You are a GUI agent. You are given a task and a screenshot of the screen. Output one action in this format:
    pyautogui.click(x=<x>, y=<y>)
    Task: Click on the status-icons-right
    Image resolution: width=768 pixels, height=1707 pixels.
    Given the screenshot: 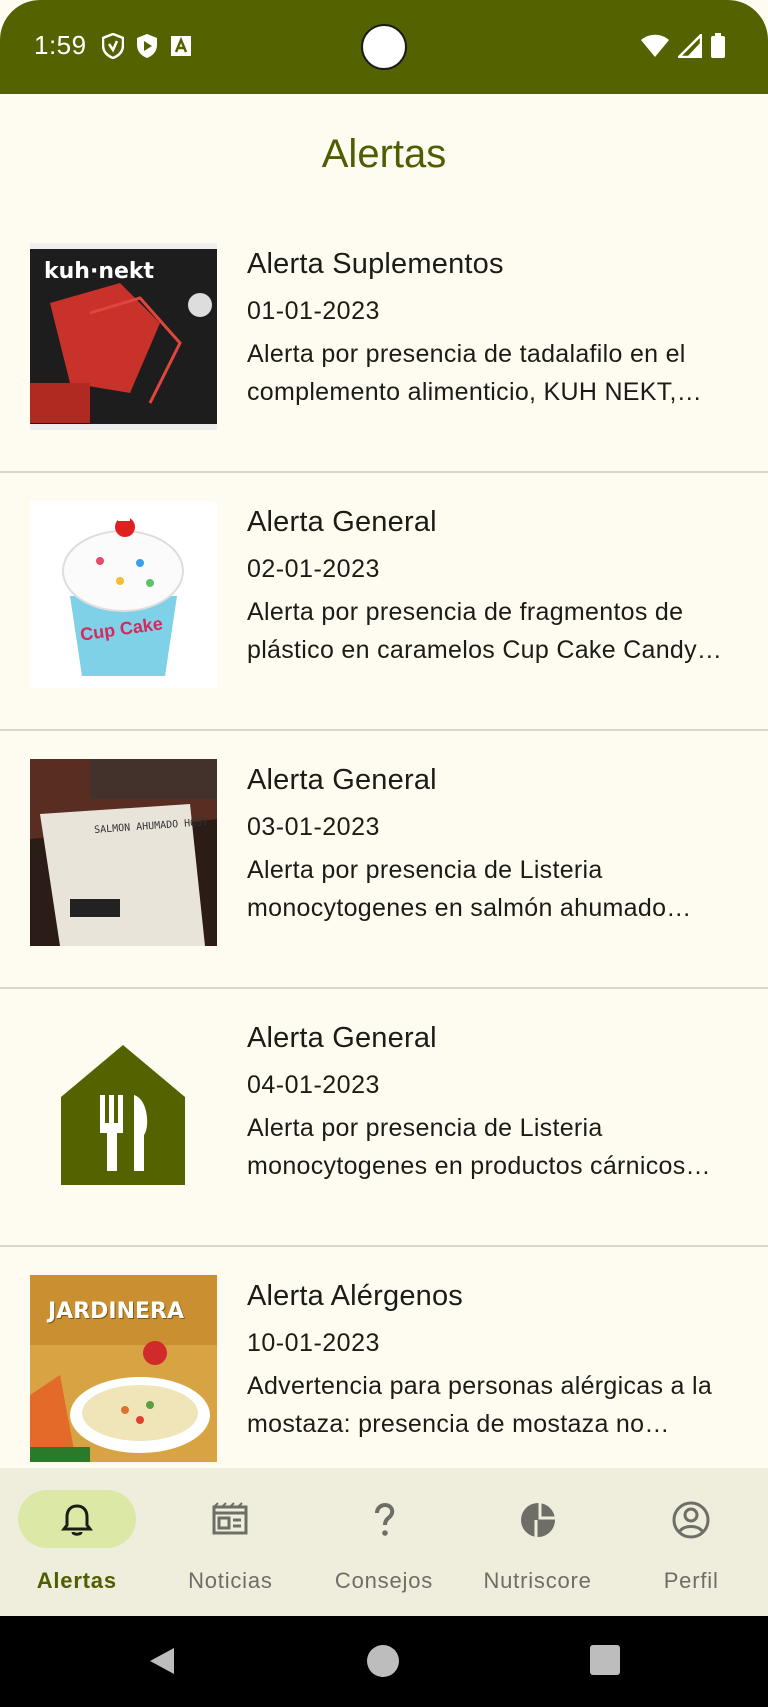 What is the action you would take?
    pyautogui.click(x=683, y=46)
    